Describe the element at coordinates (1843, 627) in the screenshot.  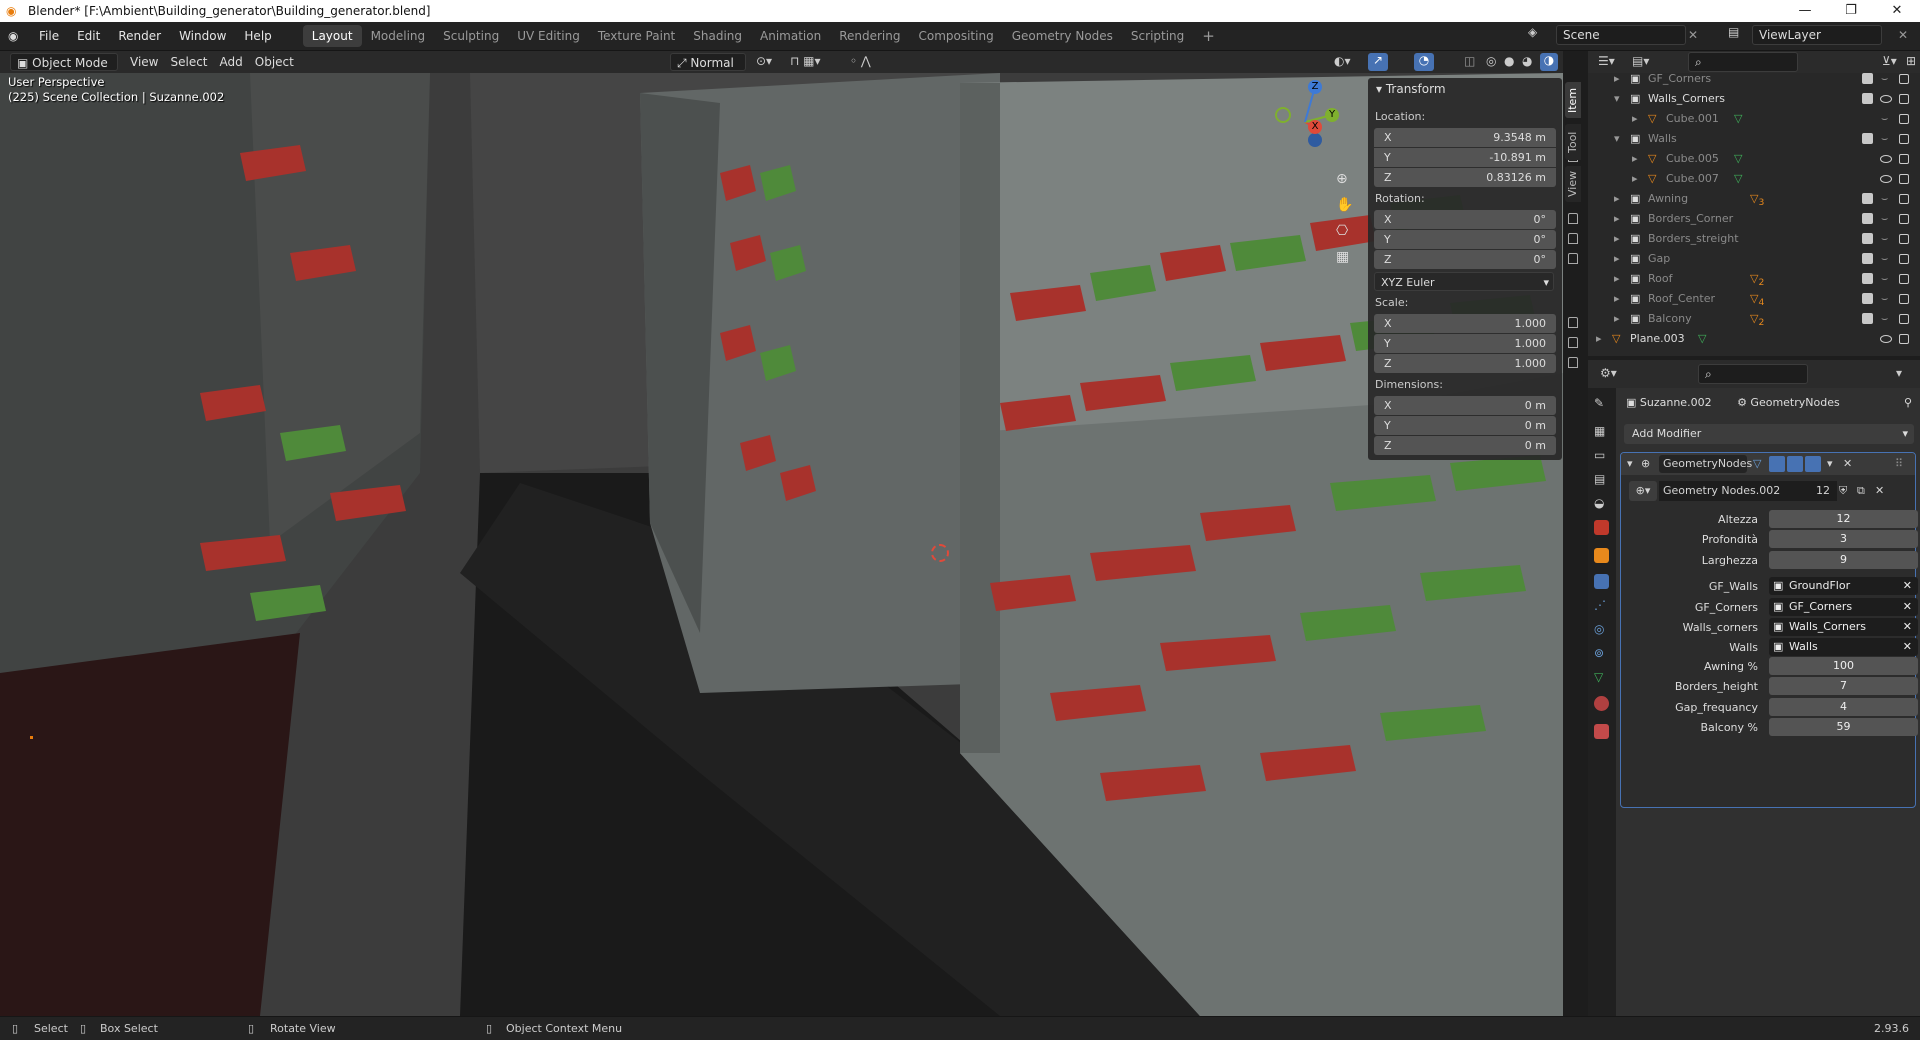
I see `object-picker-field: ▣ Walls_Corners ✕` at that location.